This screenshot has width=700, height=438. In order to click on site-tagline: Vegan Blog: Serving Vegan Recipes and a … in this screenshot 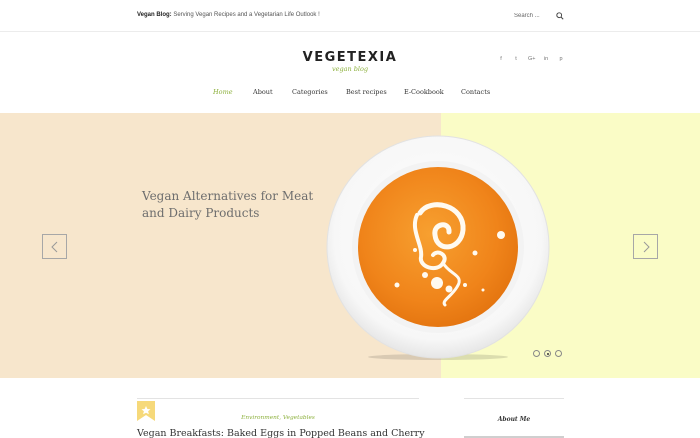, I will do `click(228, 15)`.